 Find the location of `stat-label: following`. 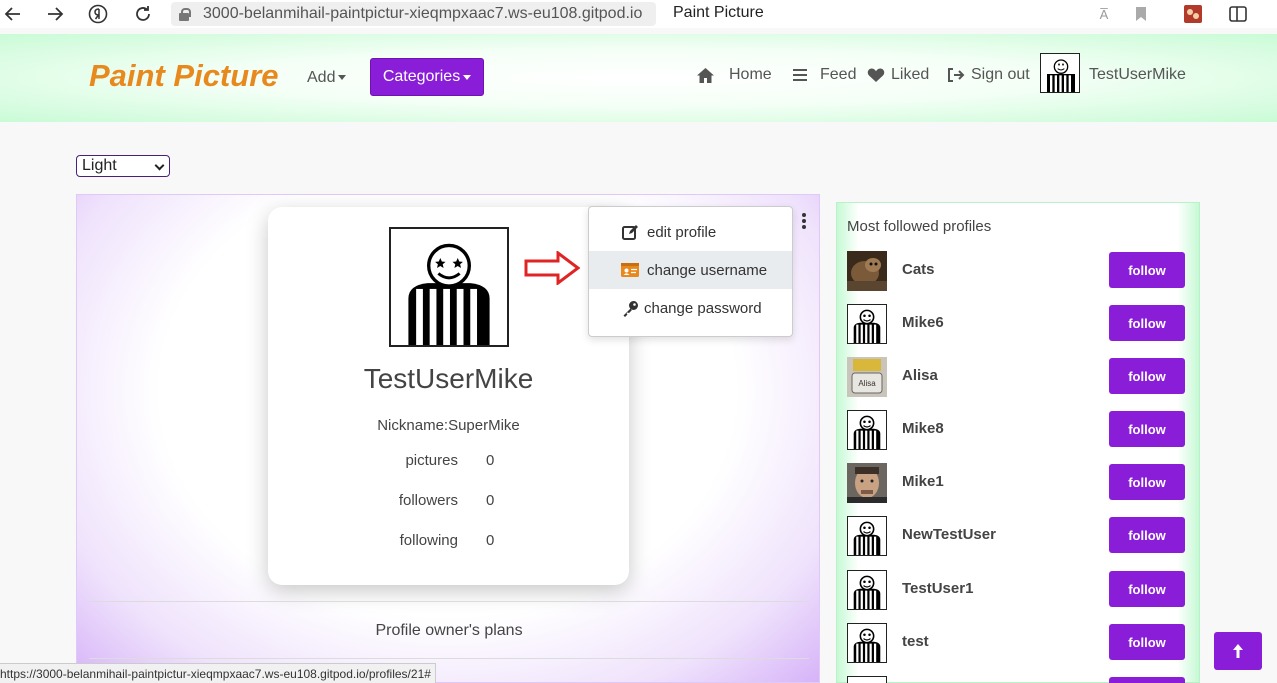

stat-label: following is located at coordinates (428, 540).